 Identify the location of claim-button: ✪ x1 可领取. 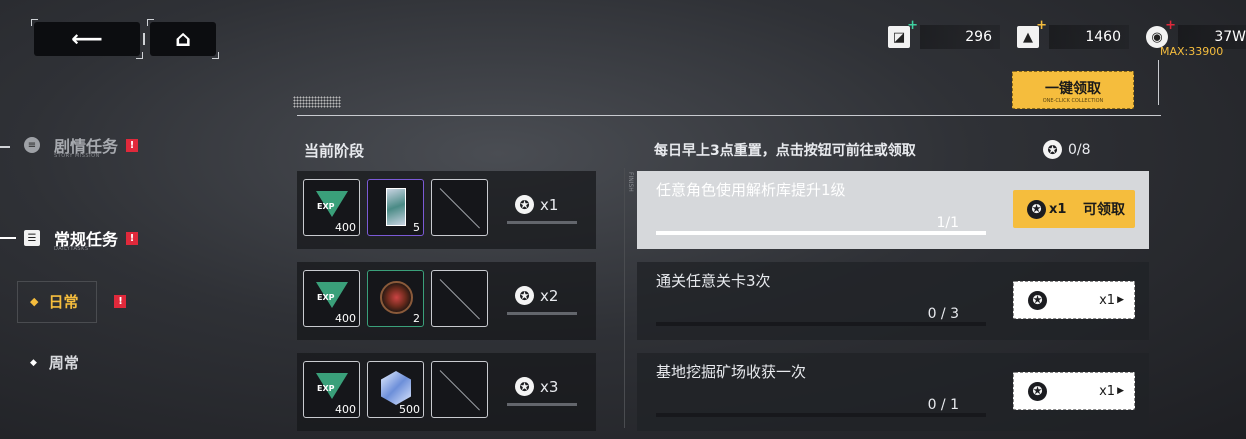
(1074, 209).